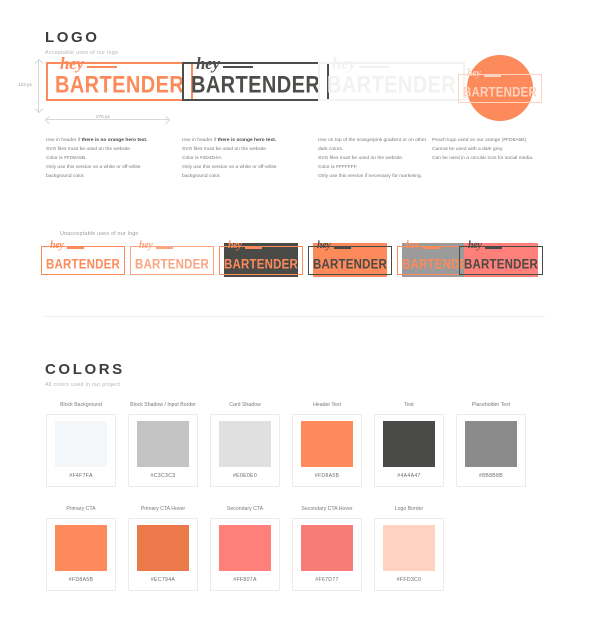  I want to click on logo-variant-white-logo: hey BARTENDER, so click(392, 78).